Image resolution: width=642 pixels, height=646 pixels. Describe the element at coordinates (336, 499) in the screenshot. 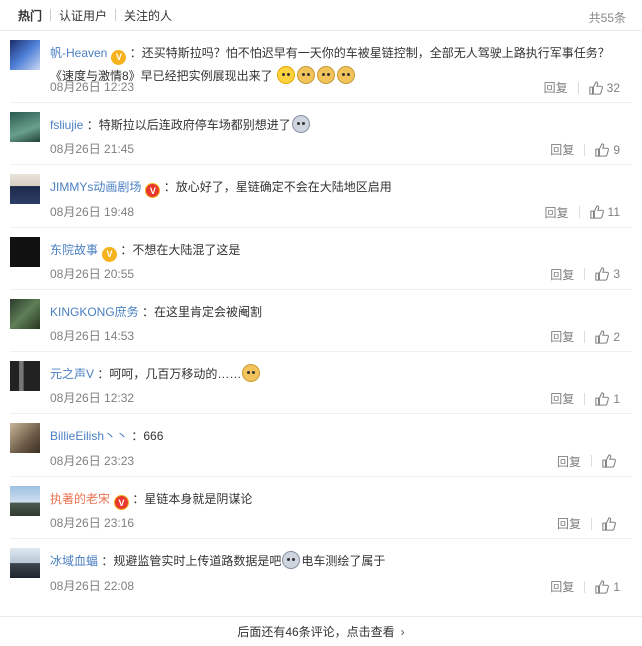

I see `comment-content: 执著的老宋 V ：星链本身就是阴谋论` at that location.